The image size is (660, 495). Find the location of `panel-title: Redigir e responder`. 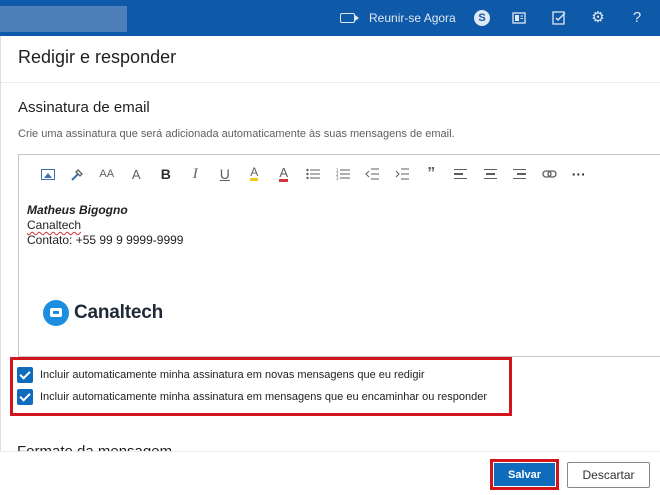

panel-title: Redigir e responder is located at coordinates (97, 57).